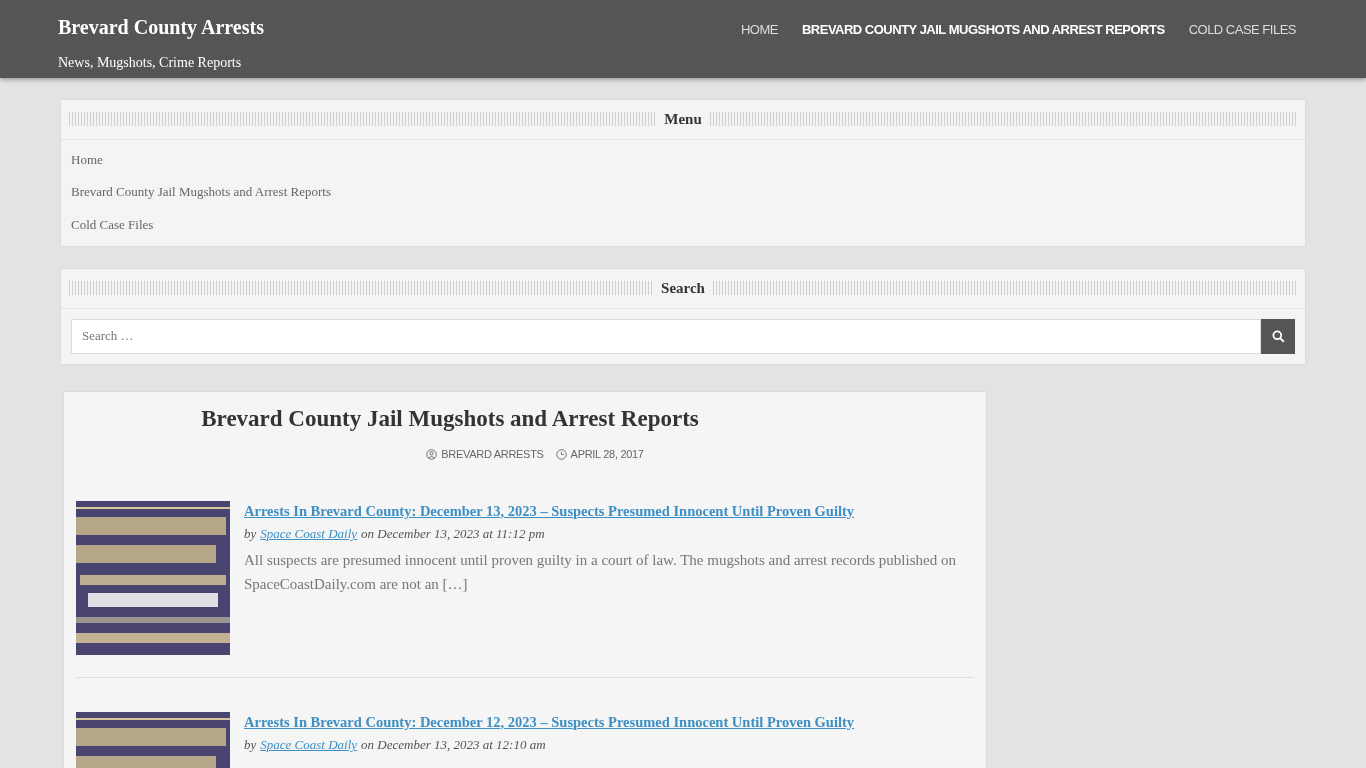  Describe the element at coordinates (607, 454) in the screenshot. I see `post-date: APRIL 28, 2017` at that location.